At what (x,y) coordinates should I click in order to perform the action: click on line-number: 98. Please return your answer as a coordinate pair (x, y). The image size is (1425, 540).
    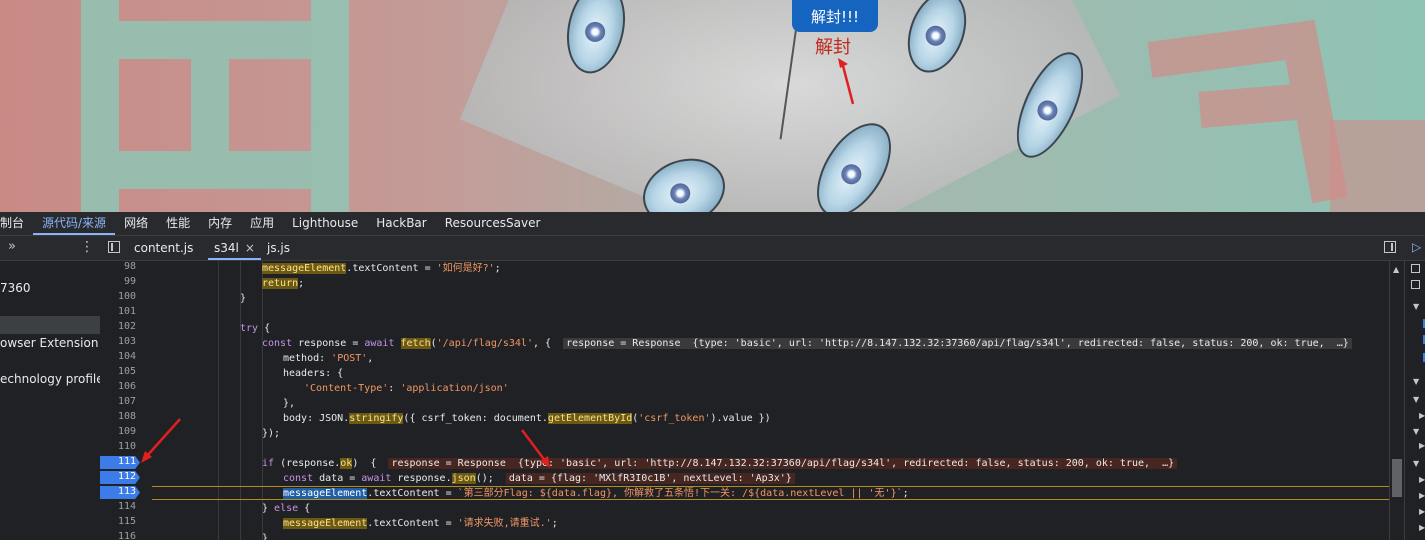
    Looking at the image, I should click on (118, 266).